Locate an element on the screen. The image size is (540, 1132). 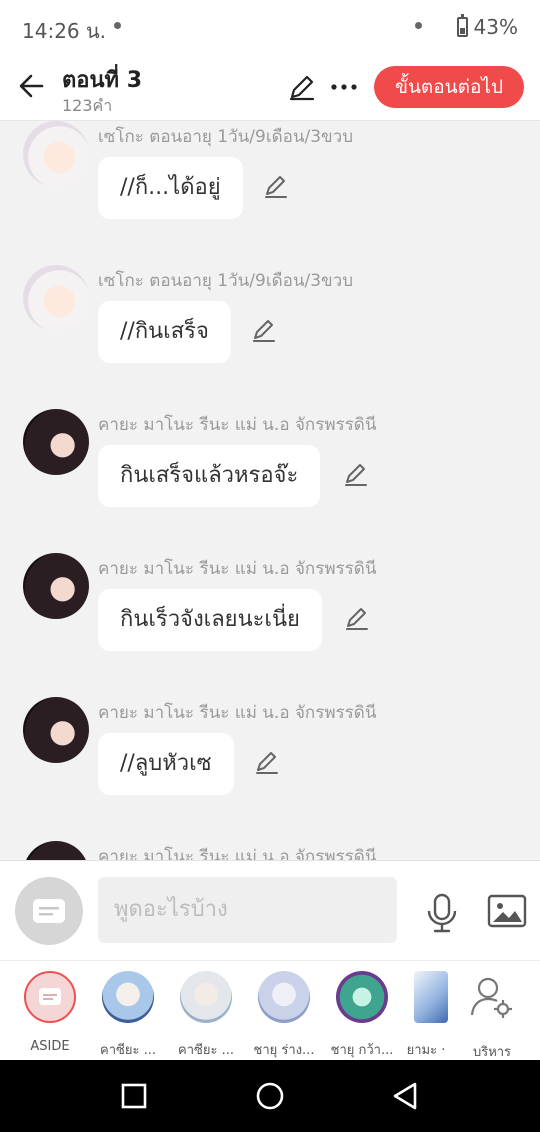
next-step-button: ขั้นตอนต่อไป is located at coordinates (449, 87).